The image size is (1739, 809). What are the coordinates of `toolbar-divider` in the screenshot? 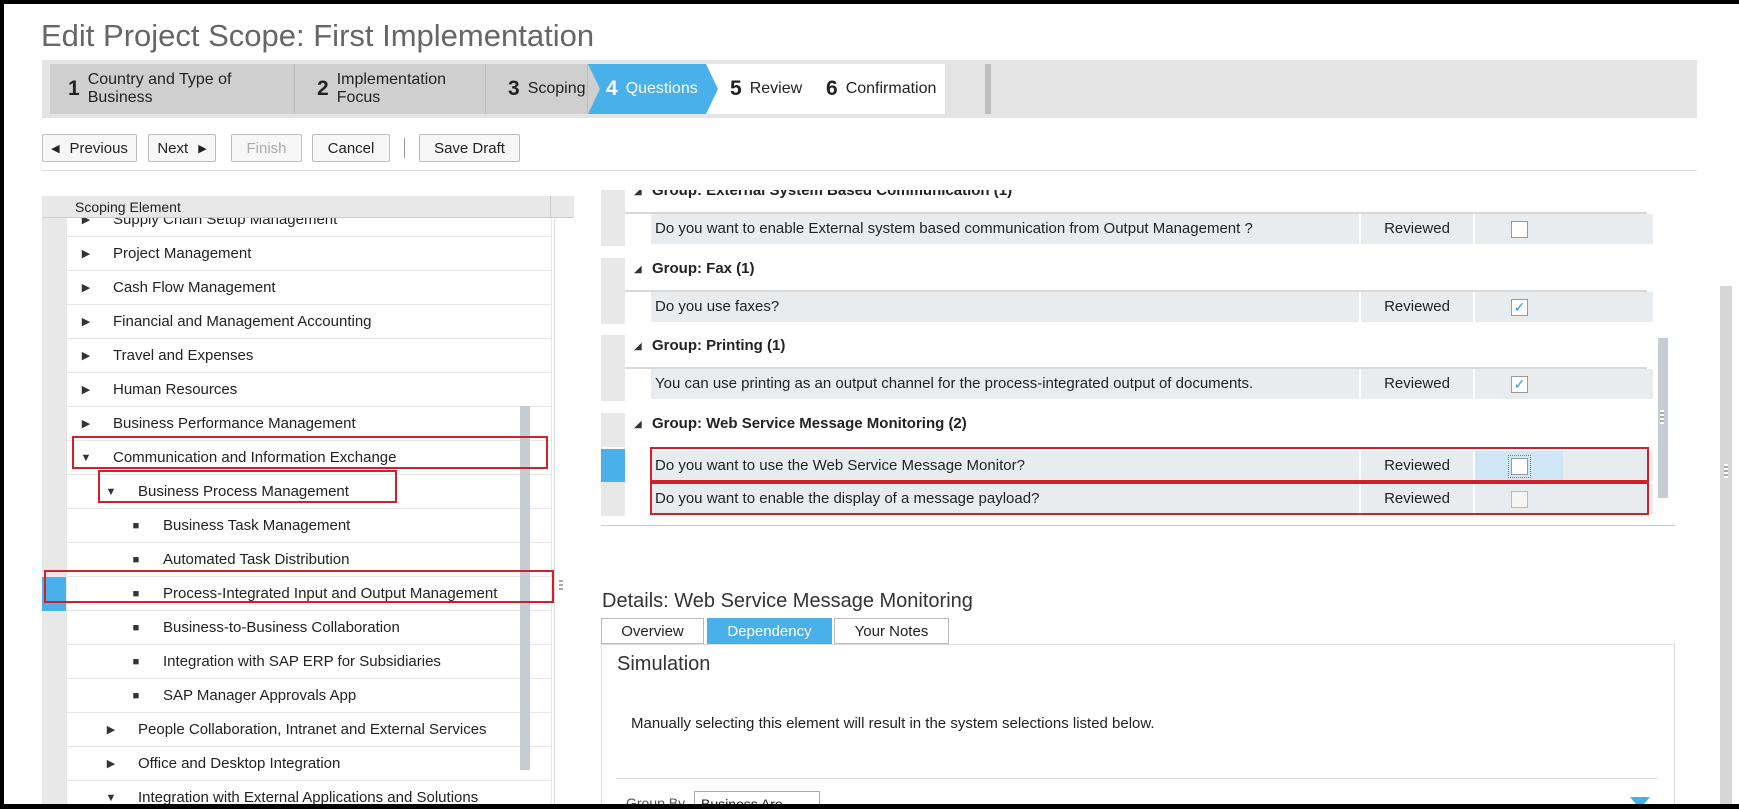 It's located at (869, 170).